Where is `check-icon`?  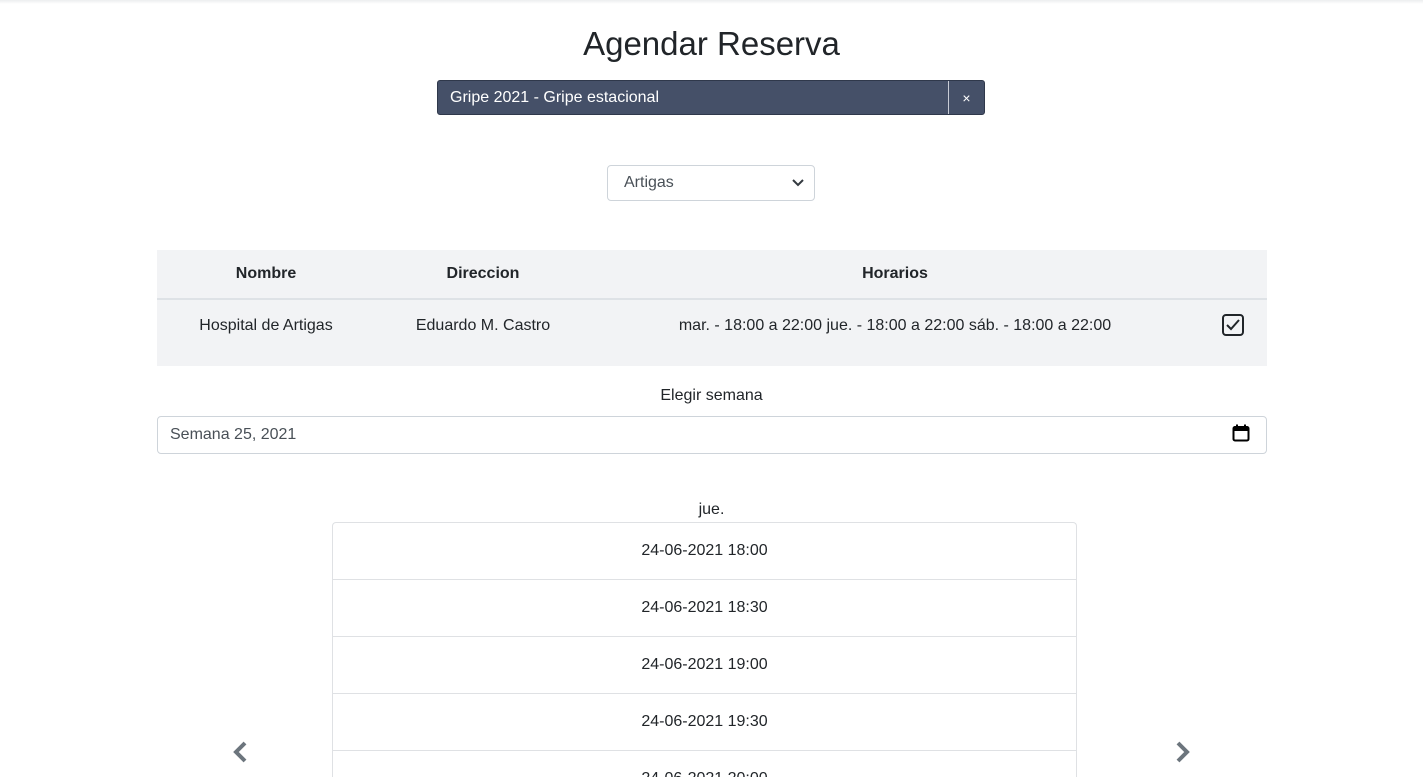
check-icon is located at coordinates (1233, 325).